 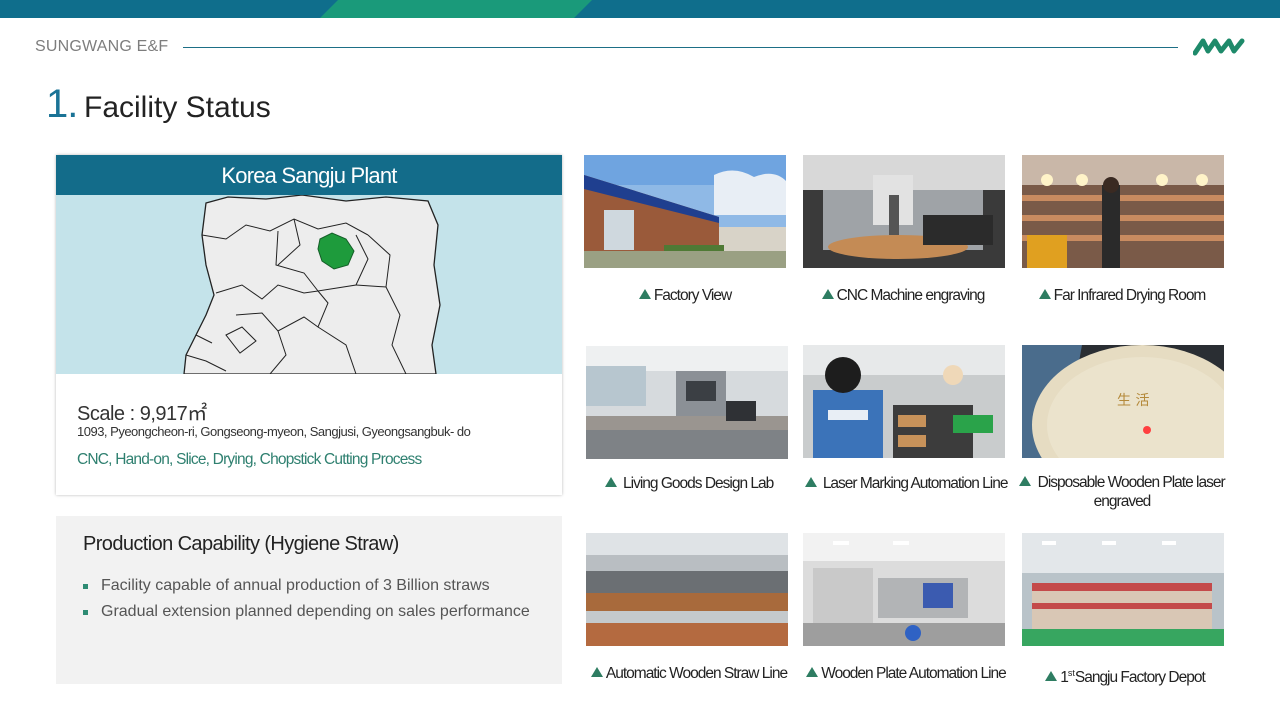 I want to click on caption-straw-line: Automatic Wooden Straw Line, so click(x=689, y=673).